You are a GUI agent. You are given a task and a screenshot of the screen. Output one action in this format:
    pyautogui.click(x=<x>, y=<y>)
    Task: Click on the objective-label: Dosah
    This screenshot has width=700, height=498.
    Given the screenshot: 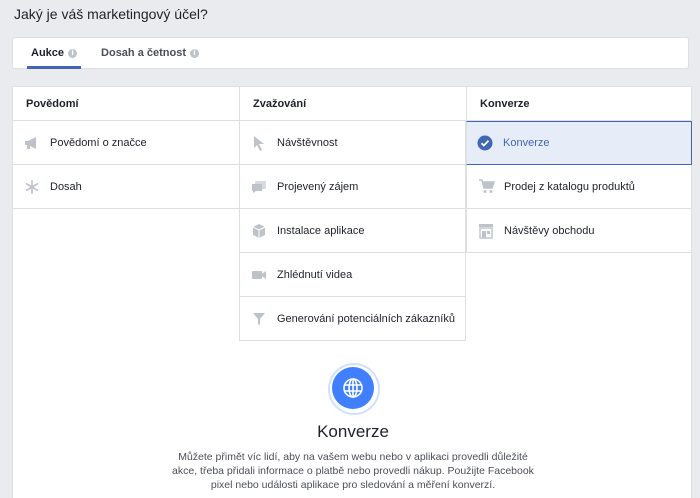 What is the action you would take?
    pyautogui.click(x=66, y=186)
    